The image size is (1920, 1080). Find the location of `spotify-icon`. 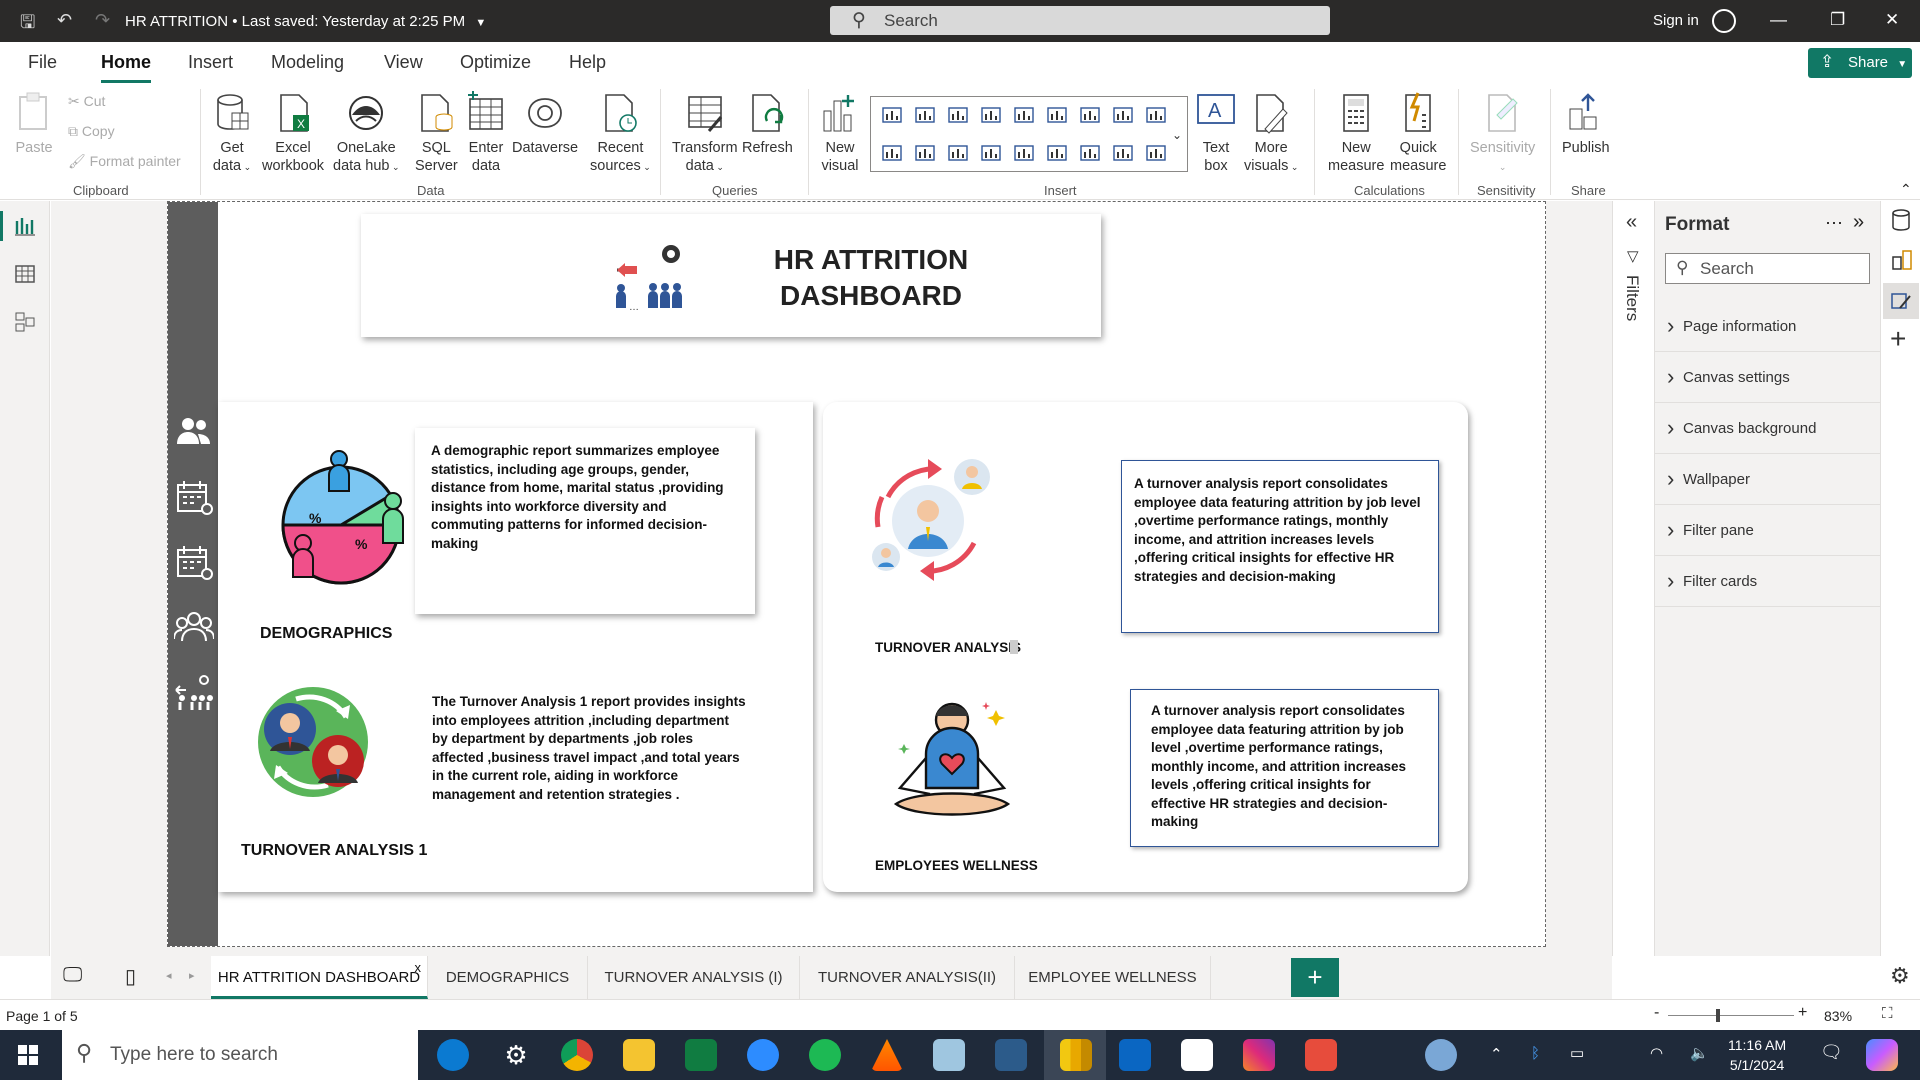

spotify-icon is located at coordinates (825, 1055).